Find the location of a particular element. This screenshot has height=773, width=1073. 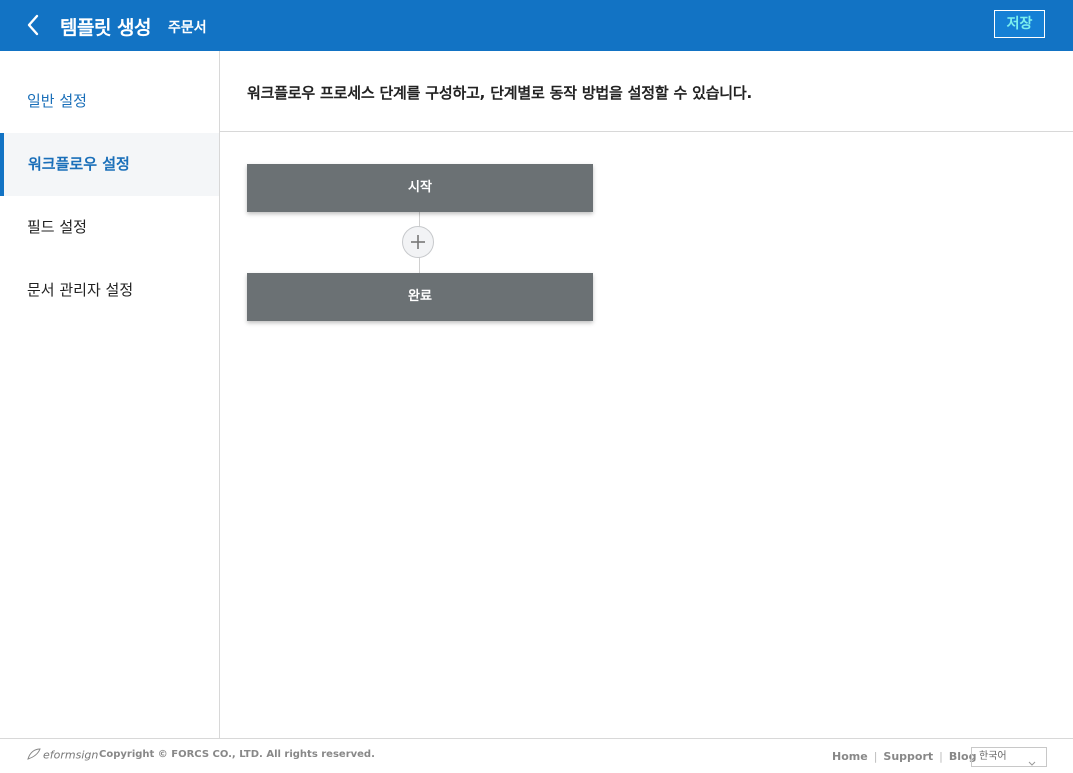

sidebar-item-general-settings: 일반 설정 is located at coordinates (109, 101).